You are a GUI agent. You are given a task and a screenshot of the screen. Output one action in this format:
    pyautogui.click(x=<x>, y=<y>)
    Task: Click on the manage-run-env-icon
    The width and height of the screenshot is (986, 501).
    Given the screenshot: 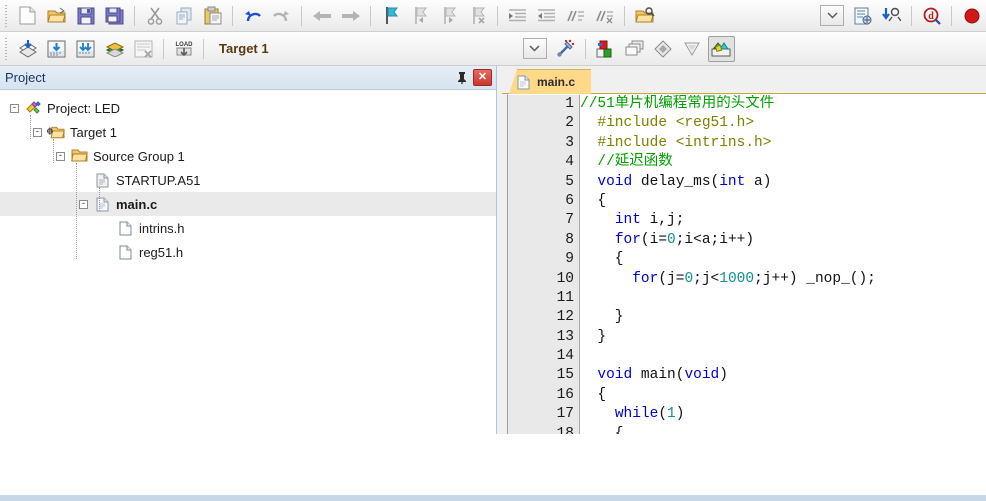 What is the action you would take?
    pyautogui.click(x=692, y=49)
    